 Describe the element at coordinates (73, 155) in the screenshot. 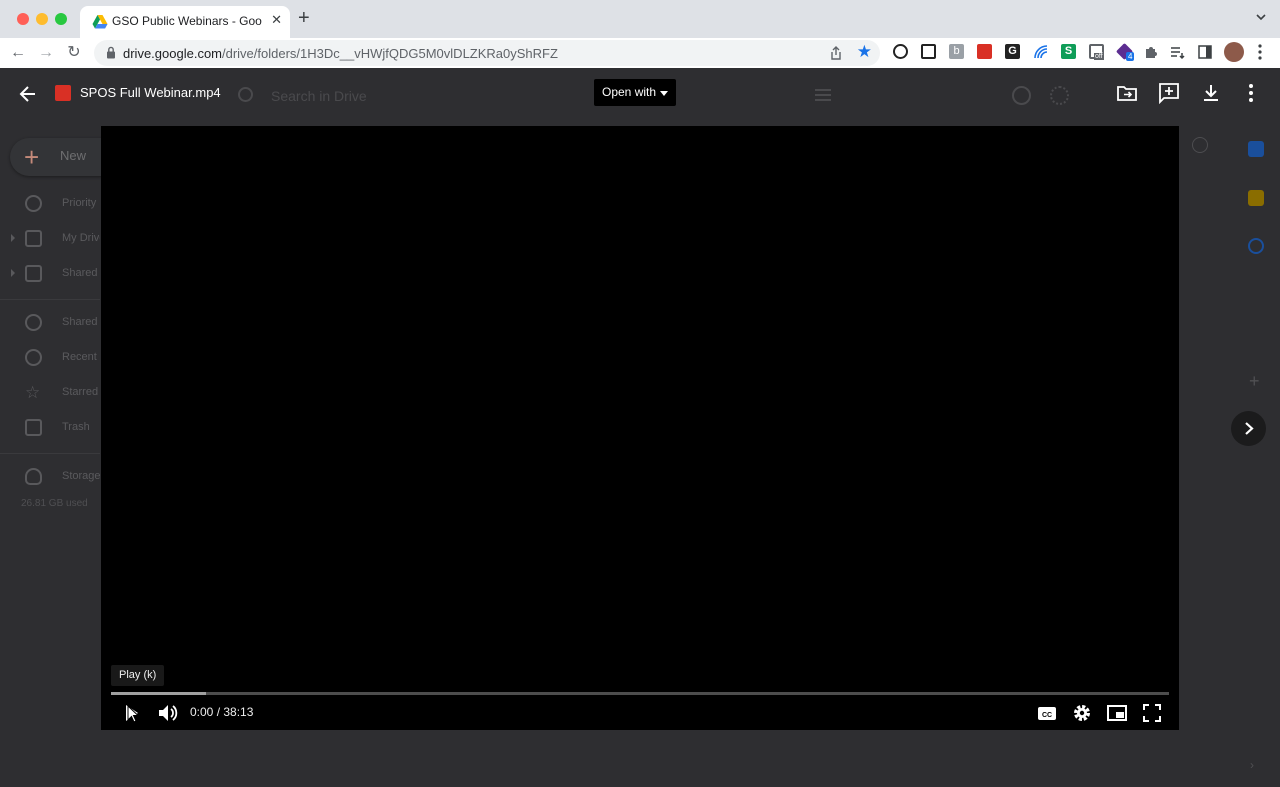

I see `new-label: New` at that location.